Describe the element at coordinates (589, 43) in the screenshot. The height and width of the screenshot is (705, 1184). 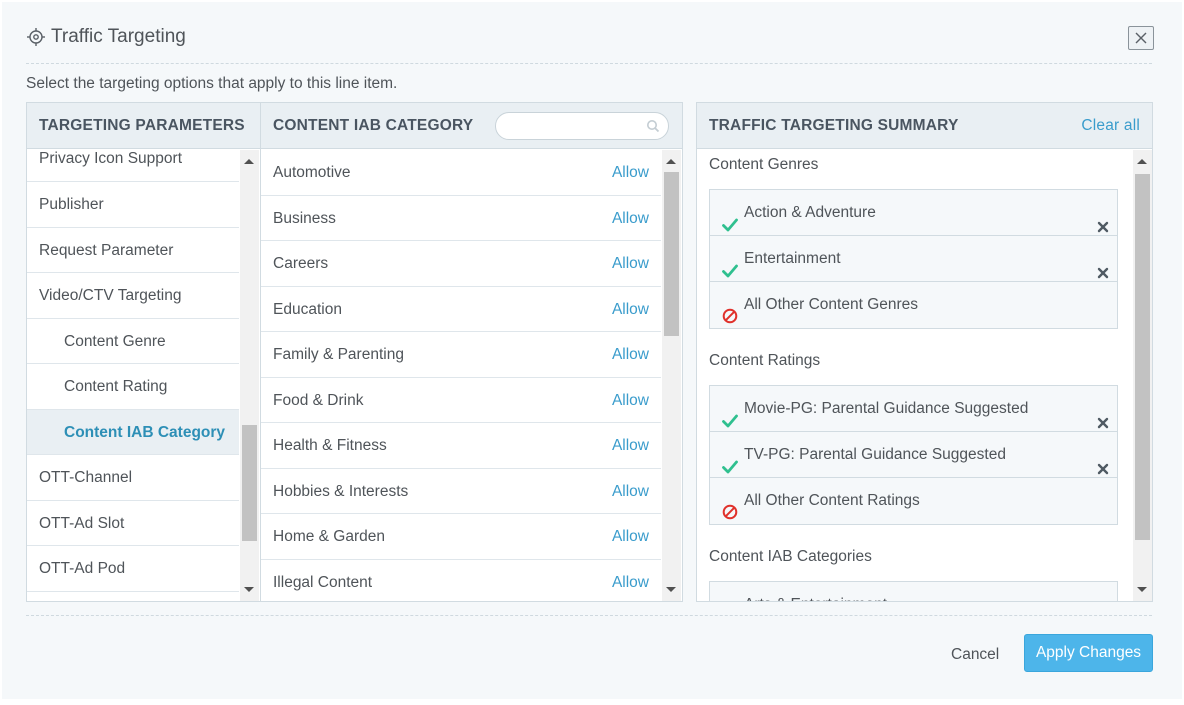
I see `modal-header: Traffic Targeting` at that location.